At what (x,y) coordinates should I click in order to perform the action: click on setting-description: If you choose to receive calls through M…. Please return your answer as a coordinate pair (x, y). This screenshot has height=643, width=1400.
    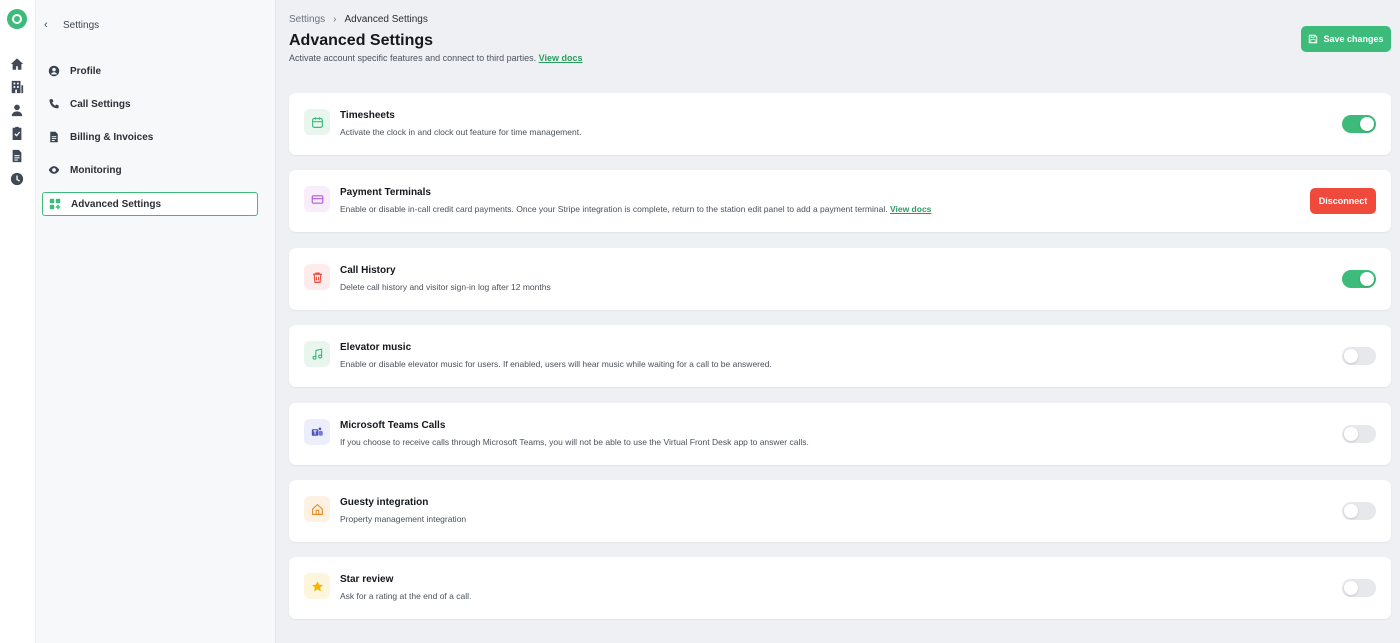
    Looking at the image, I should click on (574, 442).